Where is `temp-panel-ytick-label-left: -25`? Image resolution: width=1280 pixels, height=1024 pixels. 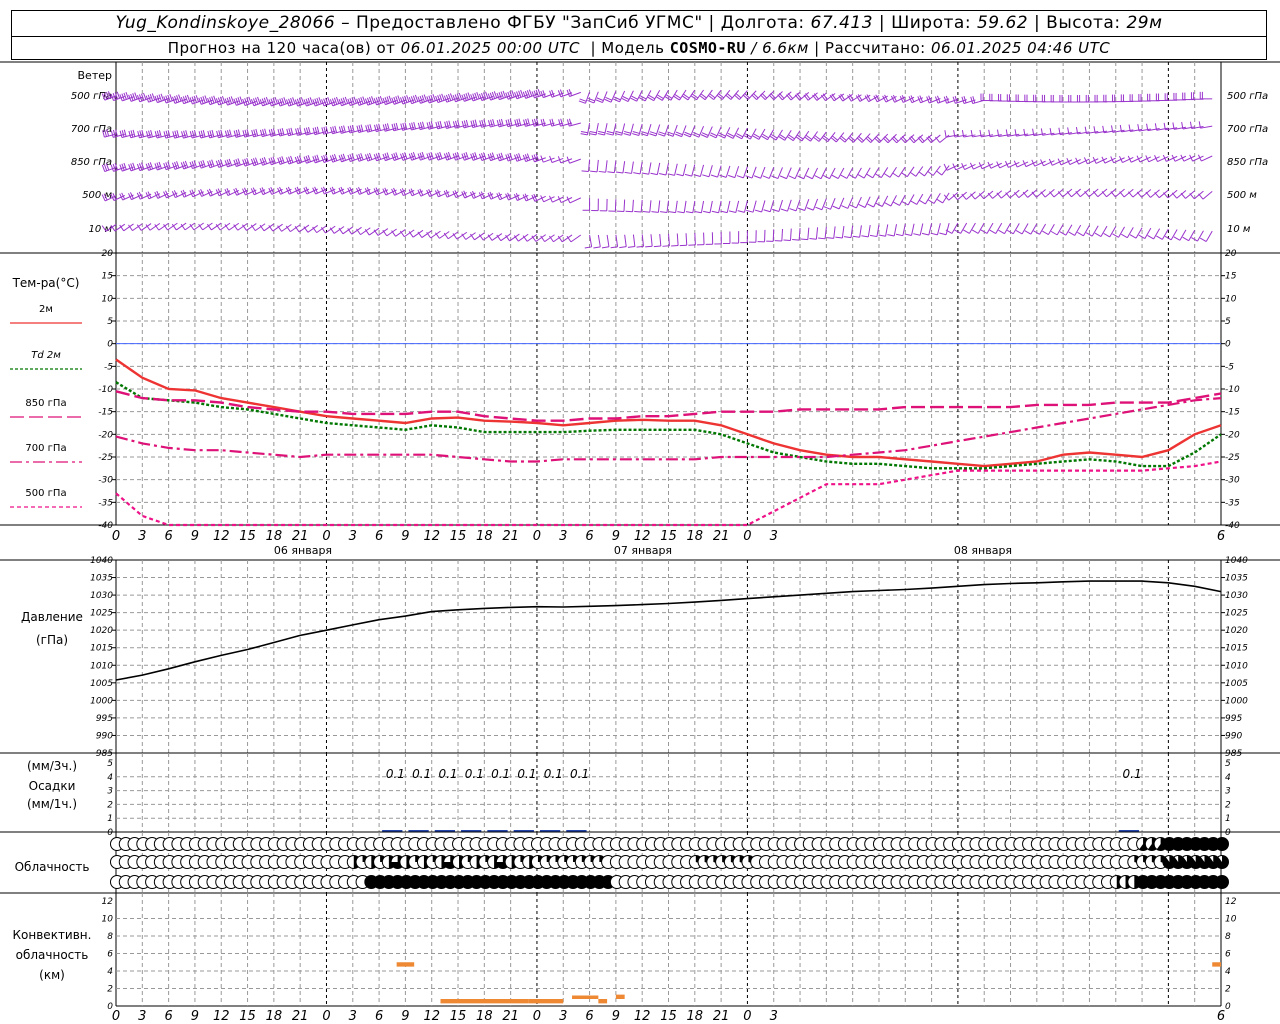 temp-panel-ytick-label-left: -25 is located at coordinates (105, 458).